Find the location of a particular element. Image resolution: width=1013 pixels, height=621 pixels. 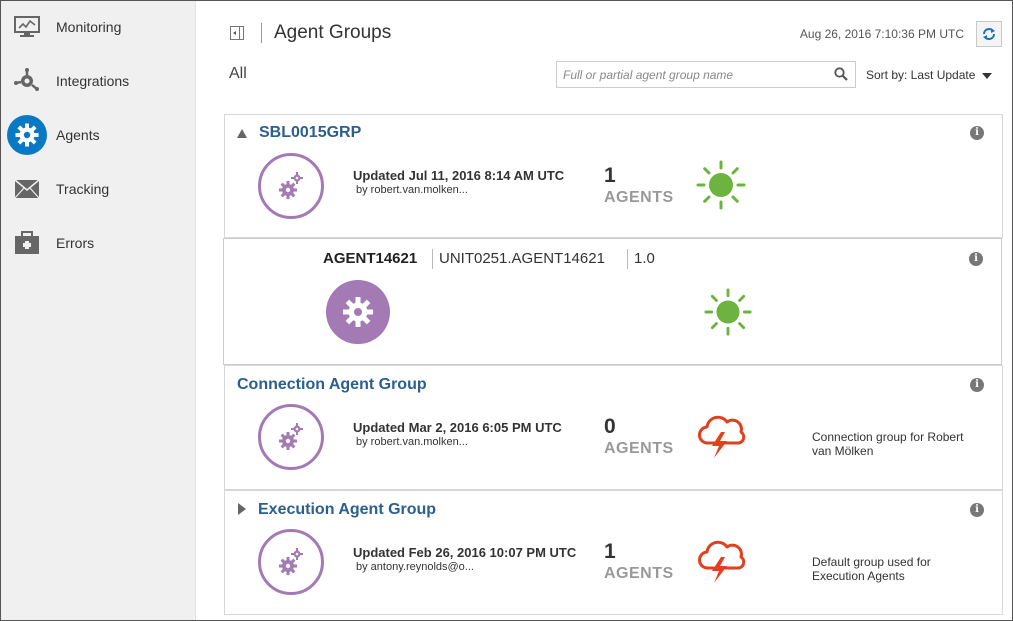

header-divider is located at coordinates (261, 33).